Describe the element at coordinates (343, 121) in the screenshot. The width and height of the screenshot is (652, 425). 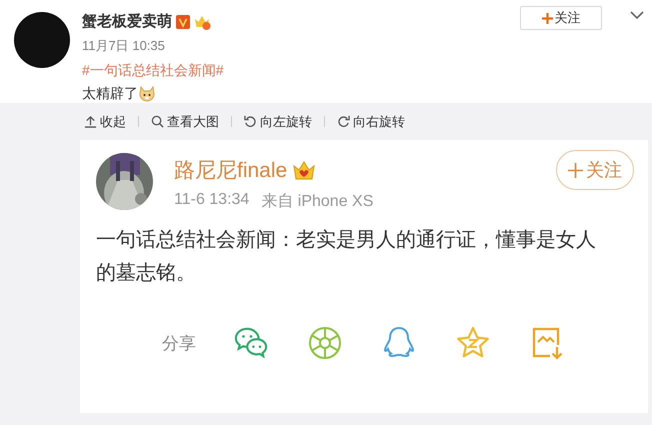
I see `rotate-right-icon` at that location.